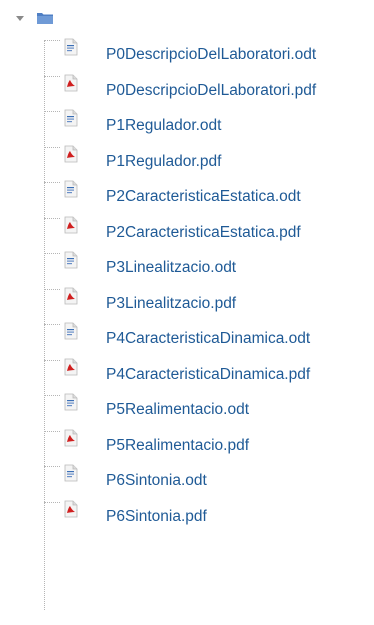 The width and height of the screenshot is (374, 625). I want to click on file-link: P3Linealitzacio.odt, so click(171, 268).